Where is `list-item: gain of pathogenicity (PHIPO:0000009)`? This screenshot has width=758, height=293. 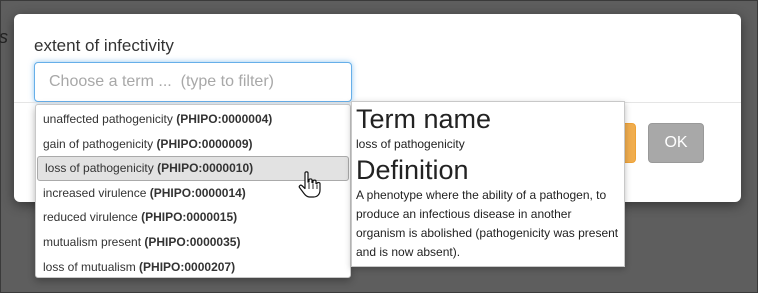
list-item: gain of pathogenicity (PHIPO:0000009) is located at coordinates (193, 144).